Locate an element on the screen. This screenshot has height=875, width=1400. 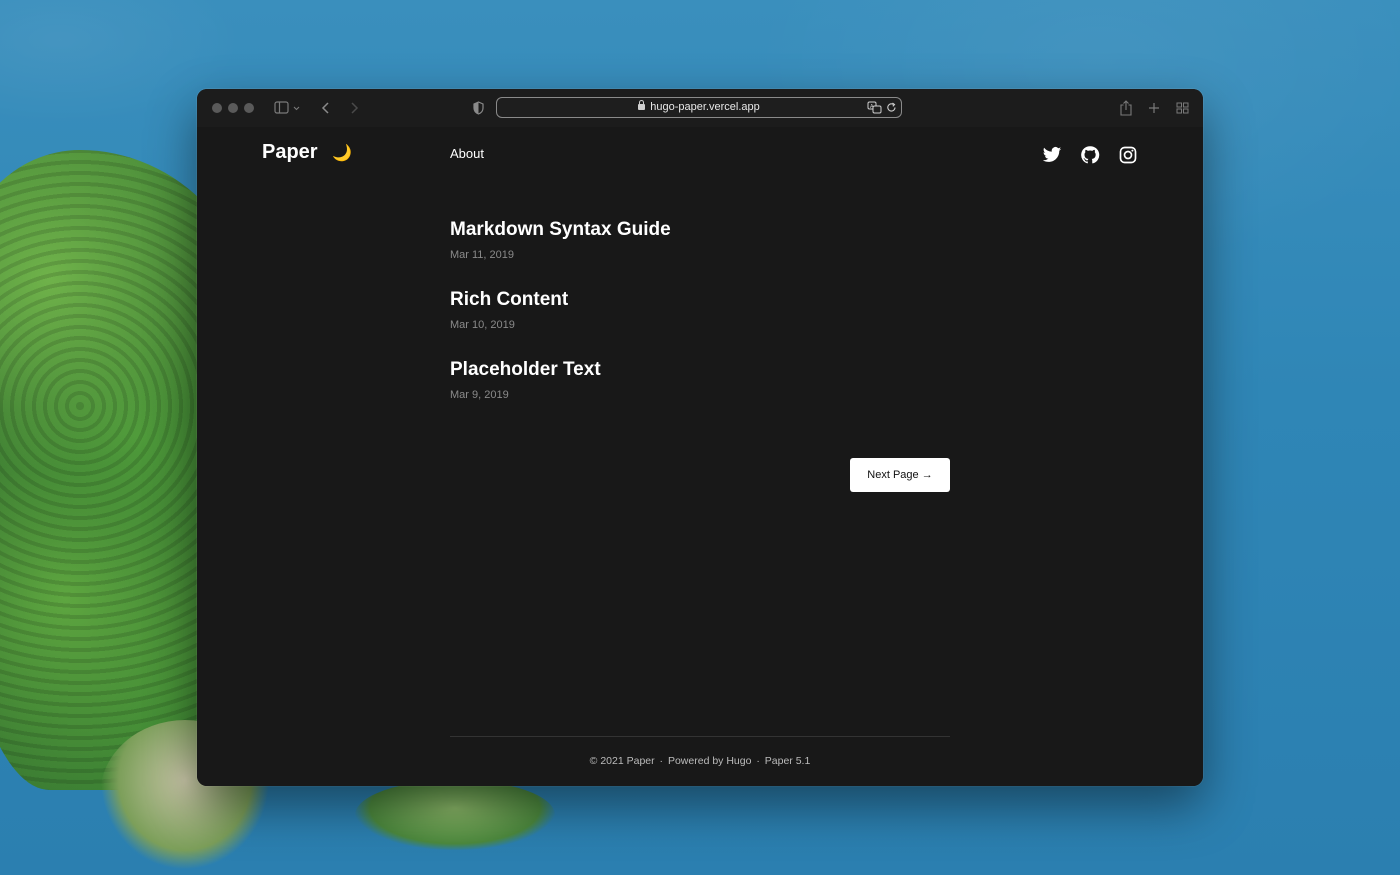
sidebar-toggle-icon is located at coordinates (287, 108).